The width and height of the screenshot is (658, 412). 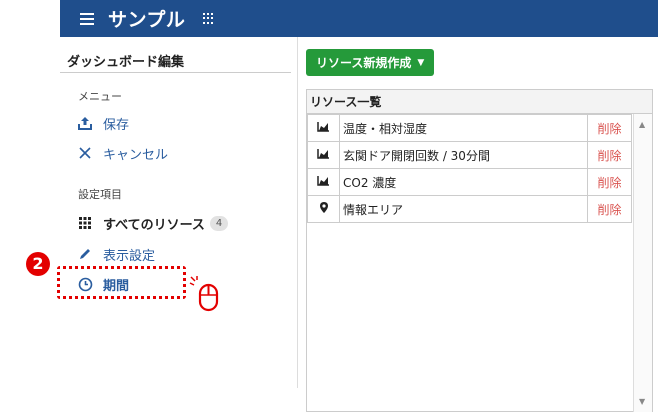 What do you see at coordinates (116, 125) in the screenshot?
I see `save-label: 保存` at bounding box center [116, 125].